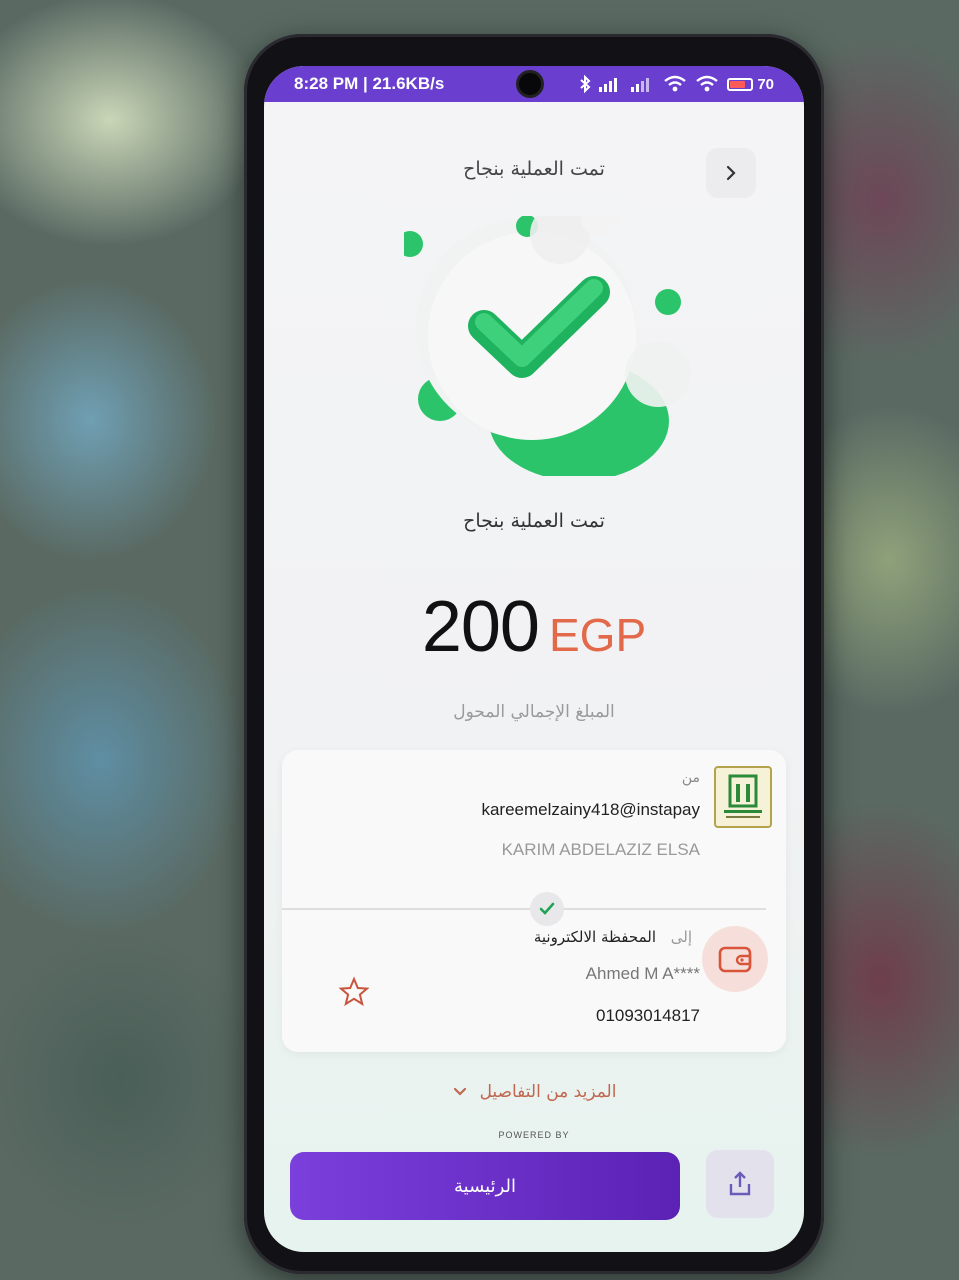 Image resolution: width=959 pixels, height=1280 pixels. Describe the element at coordinates (534, 521) in the screenshot. I see `success-message: تمت العملية بنجاح` at that location.